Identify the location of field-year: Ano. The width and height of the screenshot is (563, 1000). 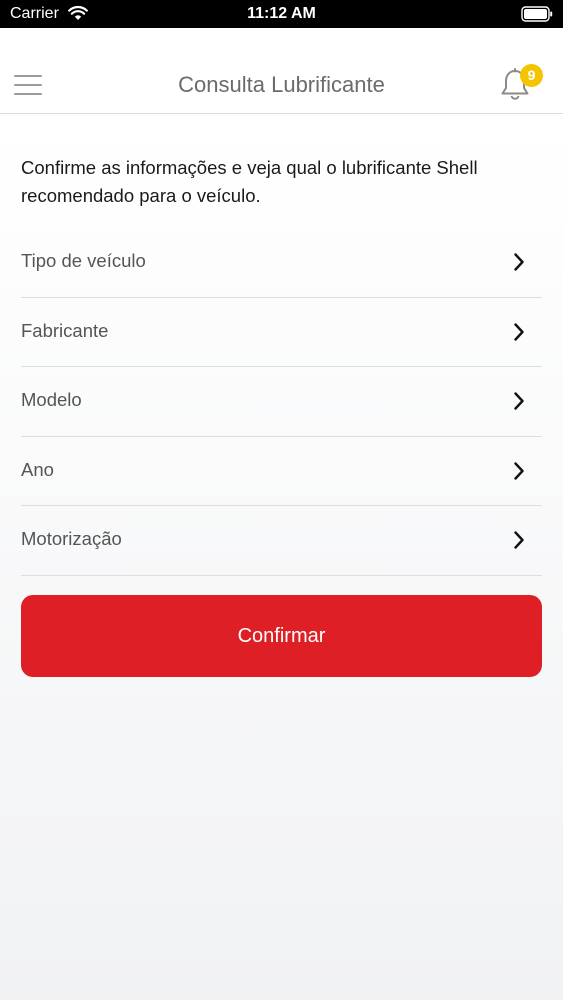
(281, 471).